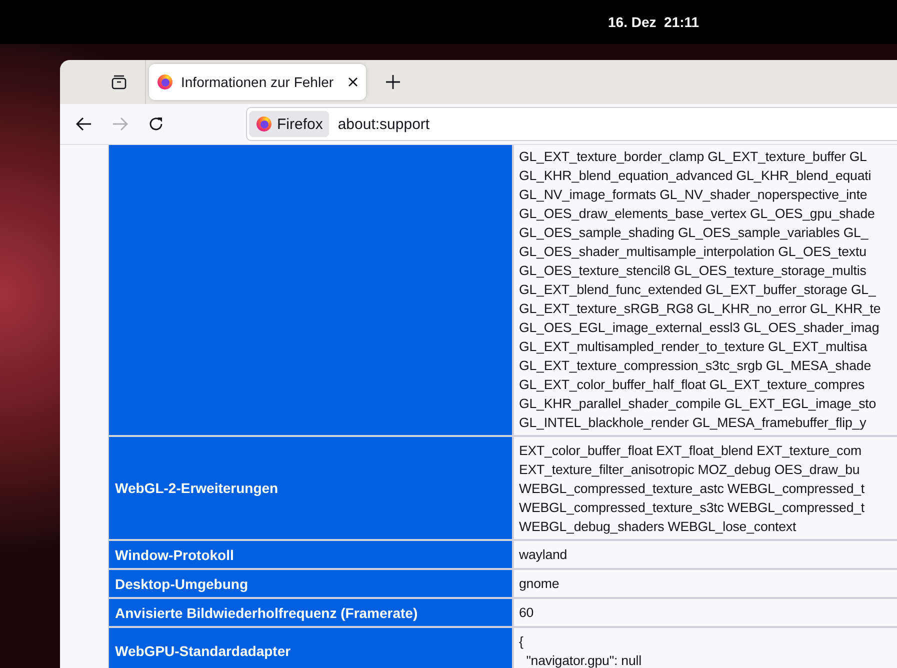 The image size is (897, 668). I want to click on browser-tab: Informationen zur Fehler, so click(257, 82).